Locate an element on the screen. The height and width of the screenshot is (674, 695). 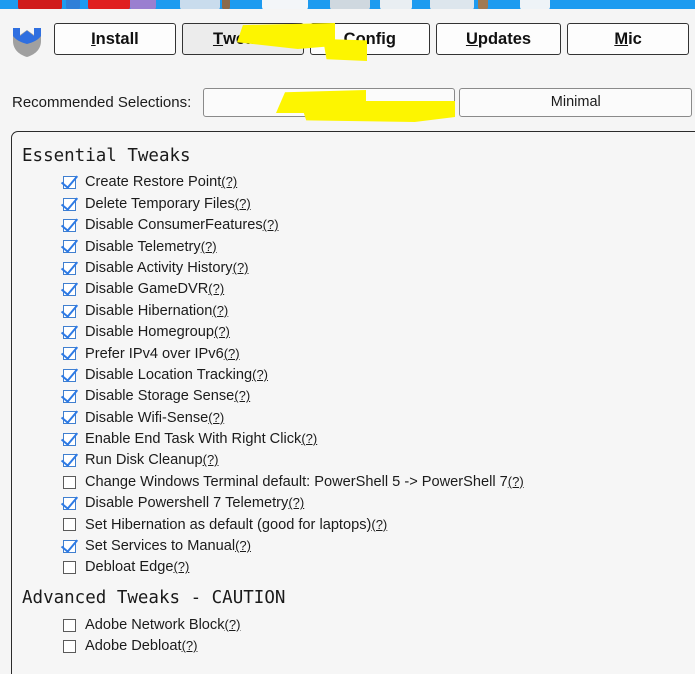
checkbox-adobe-debloat is located at coordinates (69, 646).